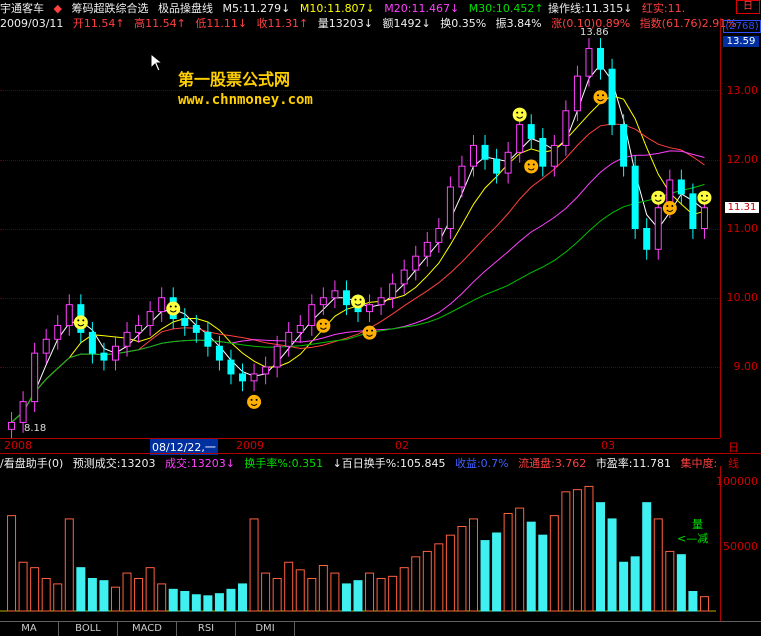  What do you see at coordinates (402, 445) in the screenshot?
I see `date-label: 02` at bounding box center [402, 445].